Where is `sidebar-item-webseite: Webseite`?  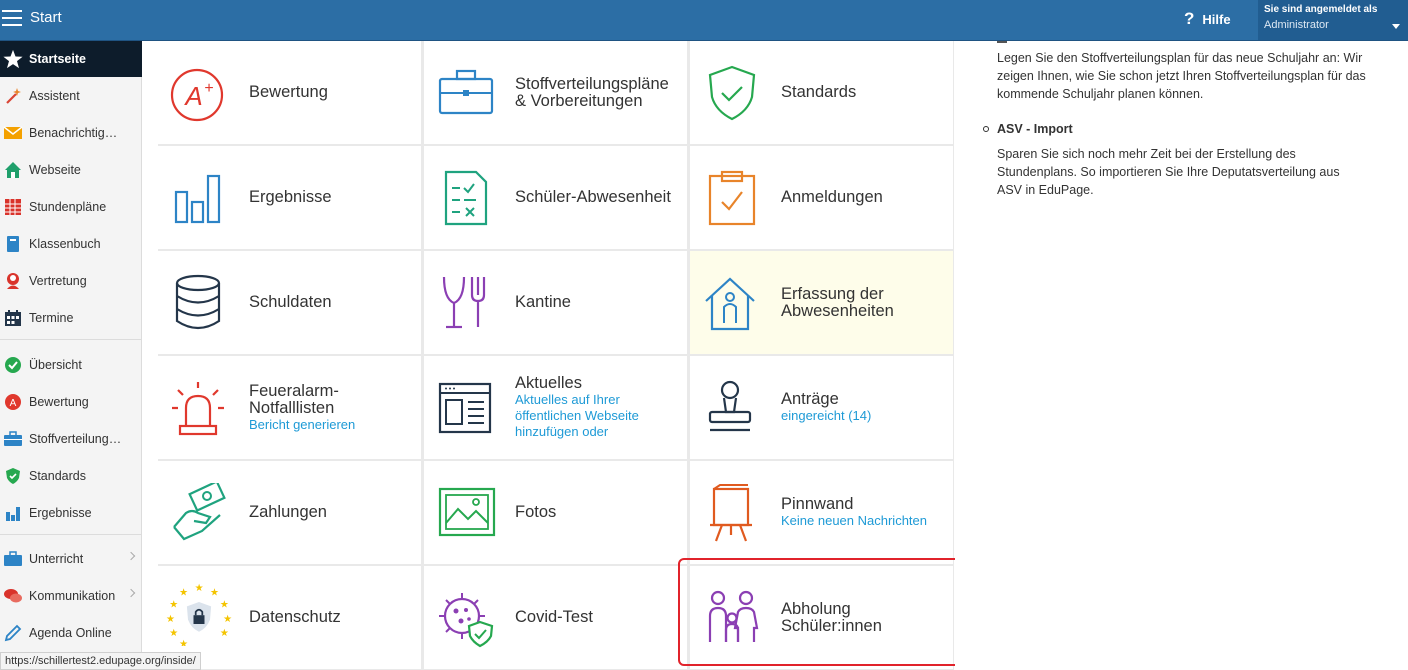
sidebar-item-webseite: Webseite is located at coordinates (71, 170).